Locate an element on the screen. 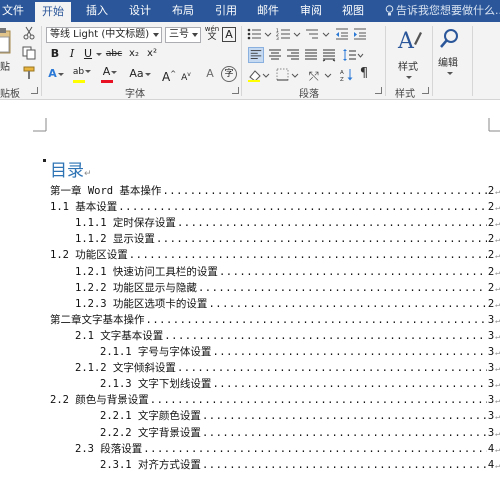  phonetic-guide-button: wén 文 is located at coordinates (212, 33).